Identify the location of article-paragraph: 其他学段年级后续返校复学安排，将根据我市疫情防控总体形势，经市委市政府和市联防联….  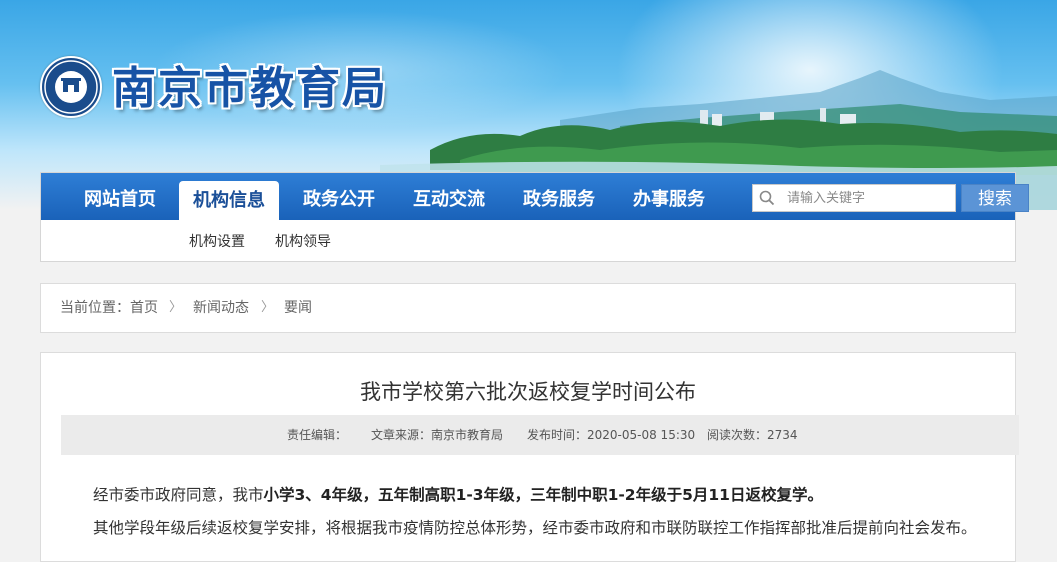
(535, 528).